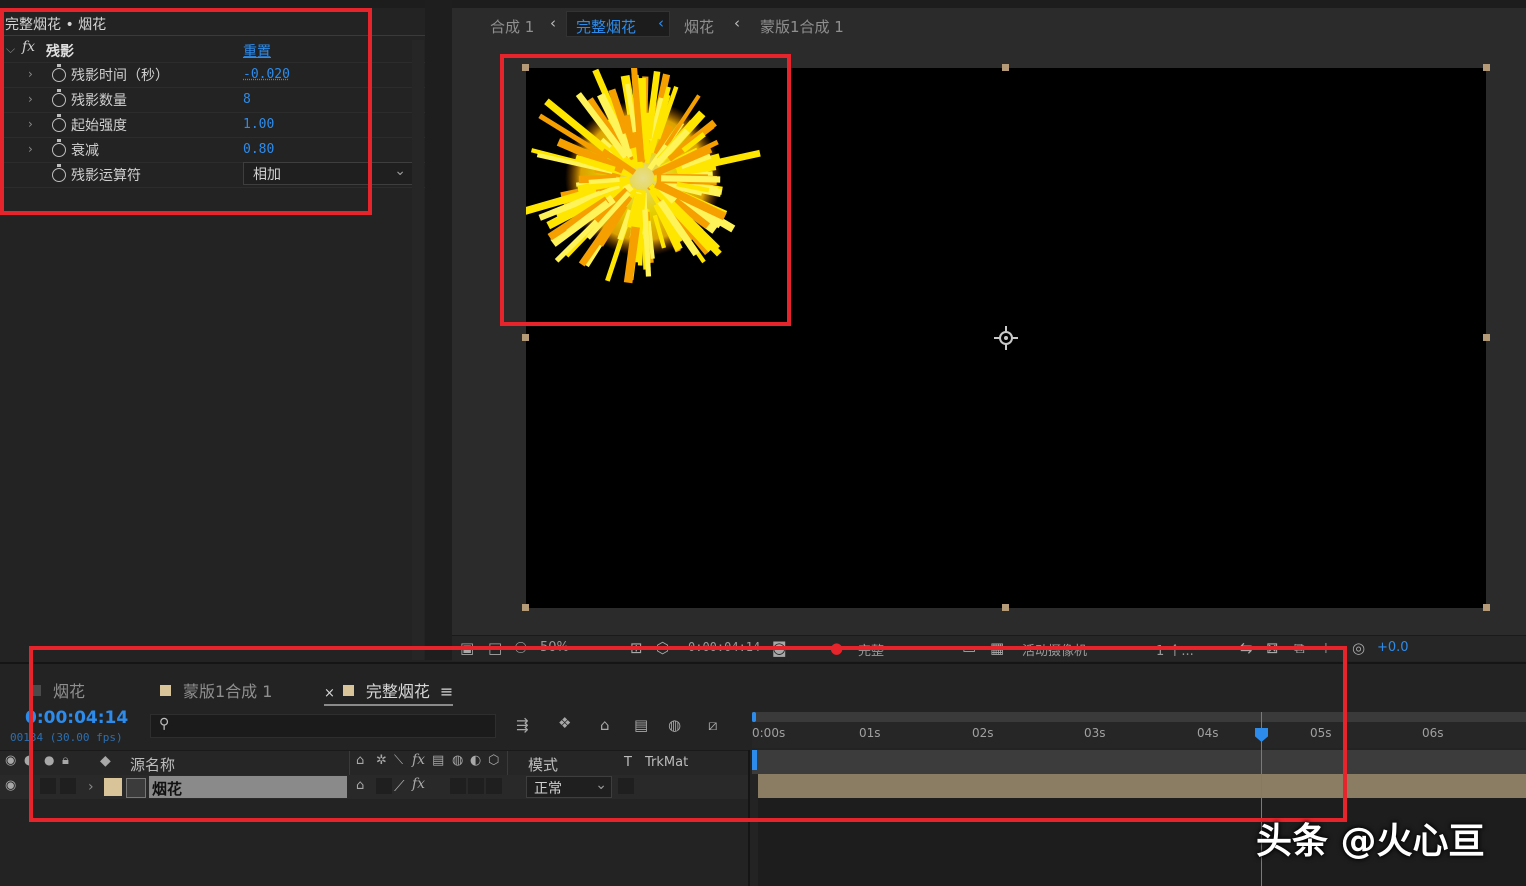 This screenshot has width=1526, height=886. What do you see at coordinates (836, 648) in the screenshot?
I see `color-picker-icon: ●` at bounding box center [836, 648].